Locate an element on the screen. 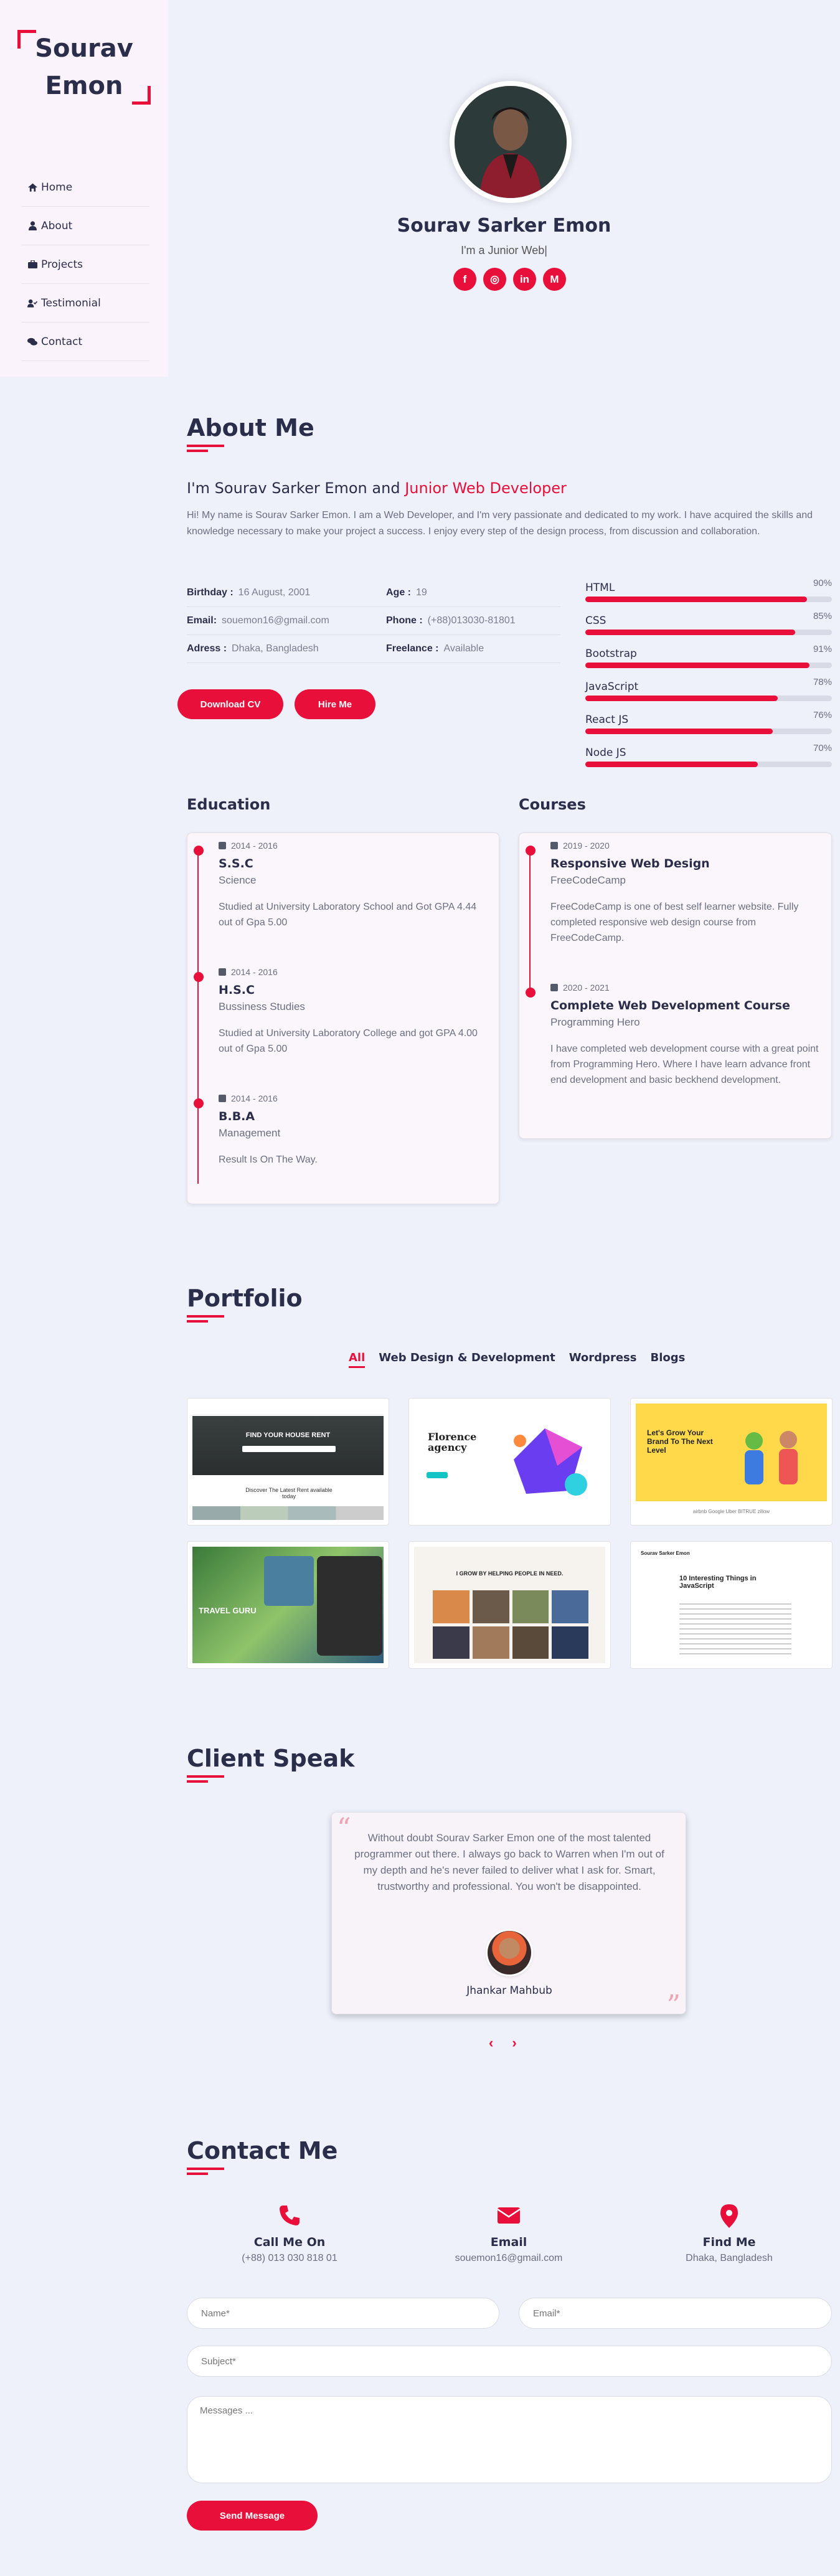 The height and width of the screenshot is (2576, 840). skill-name: JavaScript is located at coordinates (612, 687).